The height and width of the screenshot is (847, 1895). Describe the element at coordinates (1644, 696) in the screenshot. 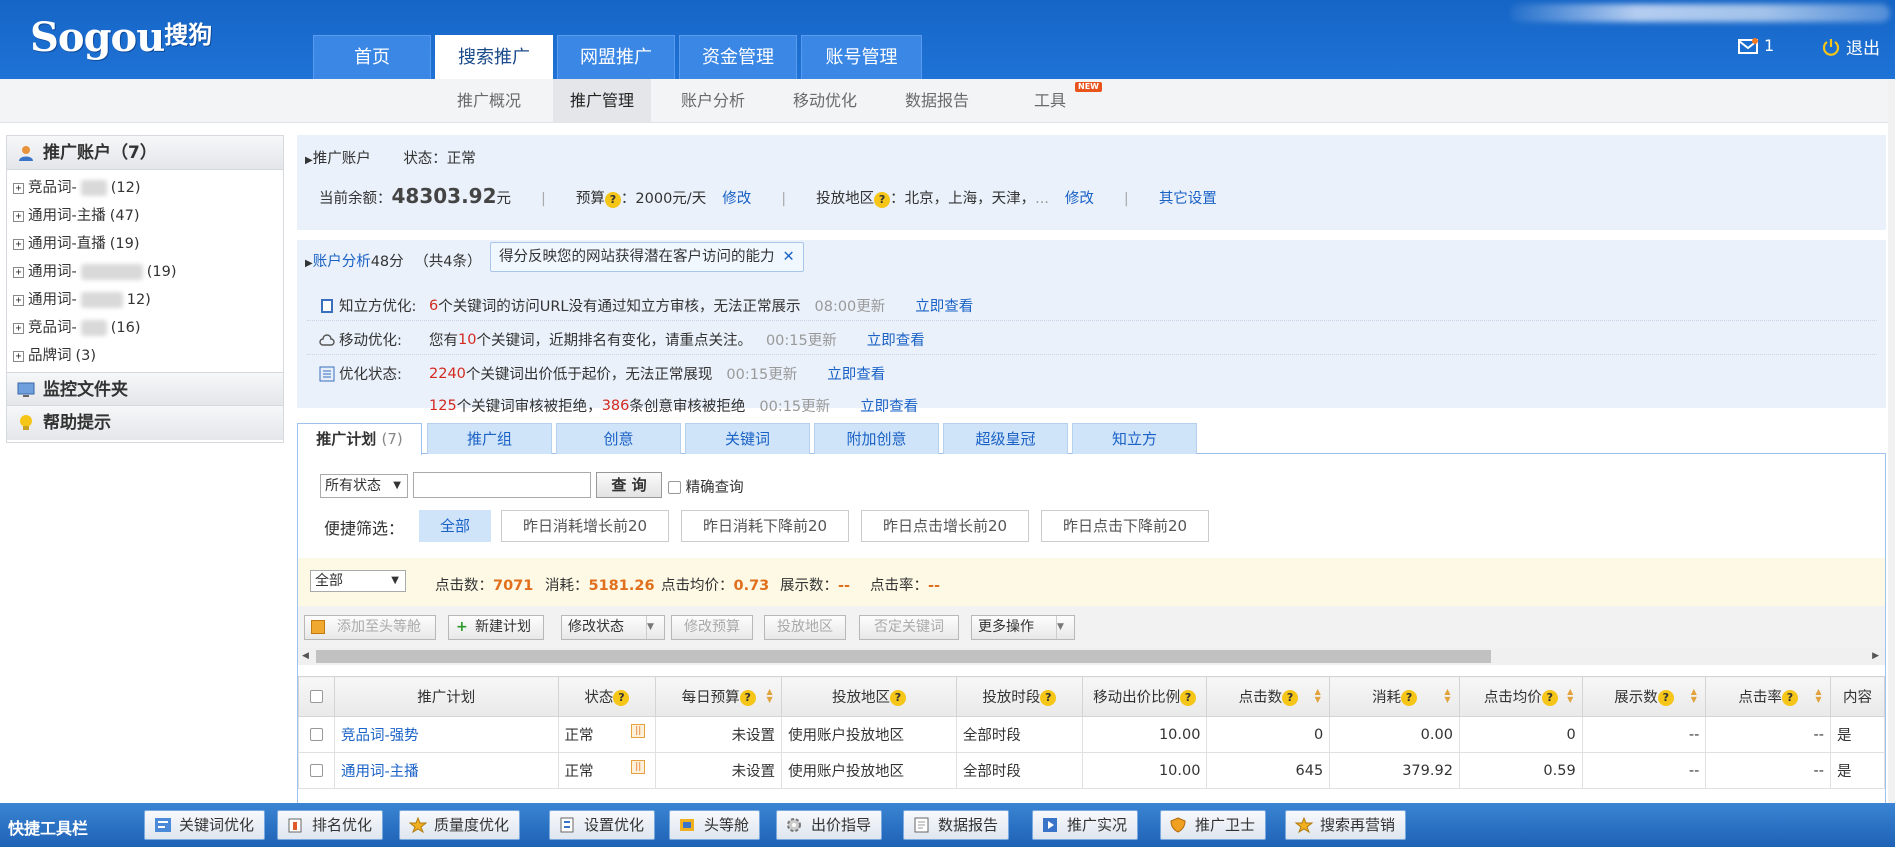

I see `col-impressions: 展示数? ▲ ▼` at that location.